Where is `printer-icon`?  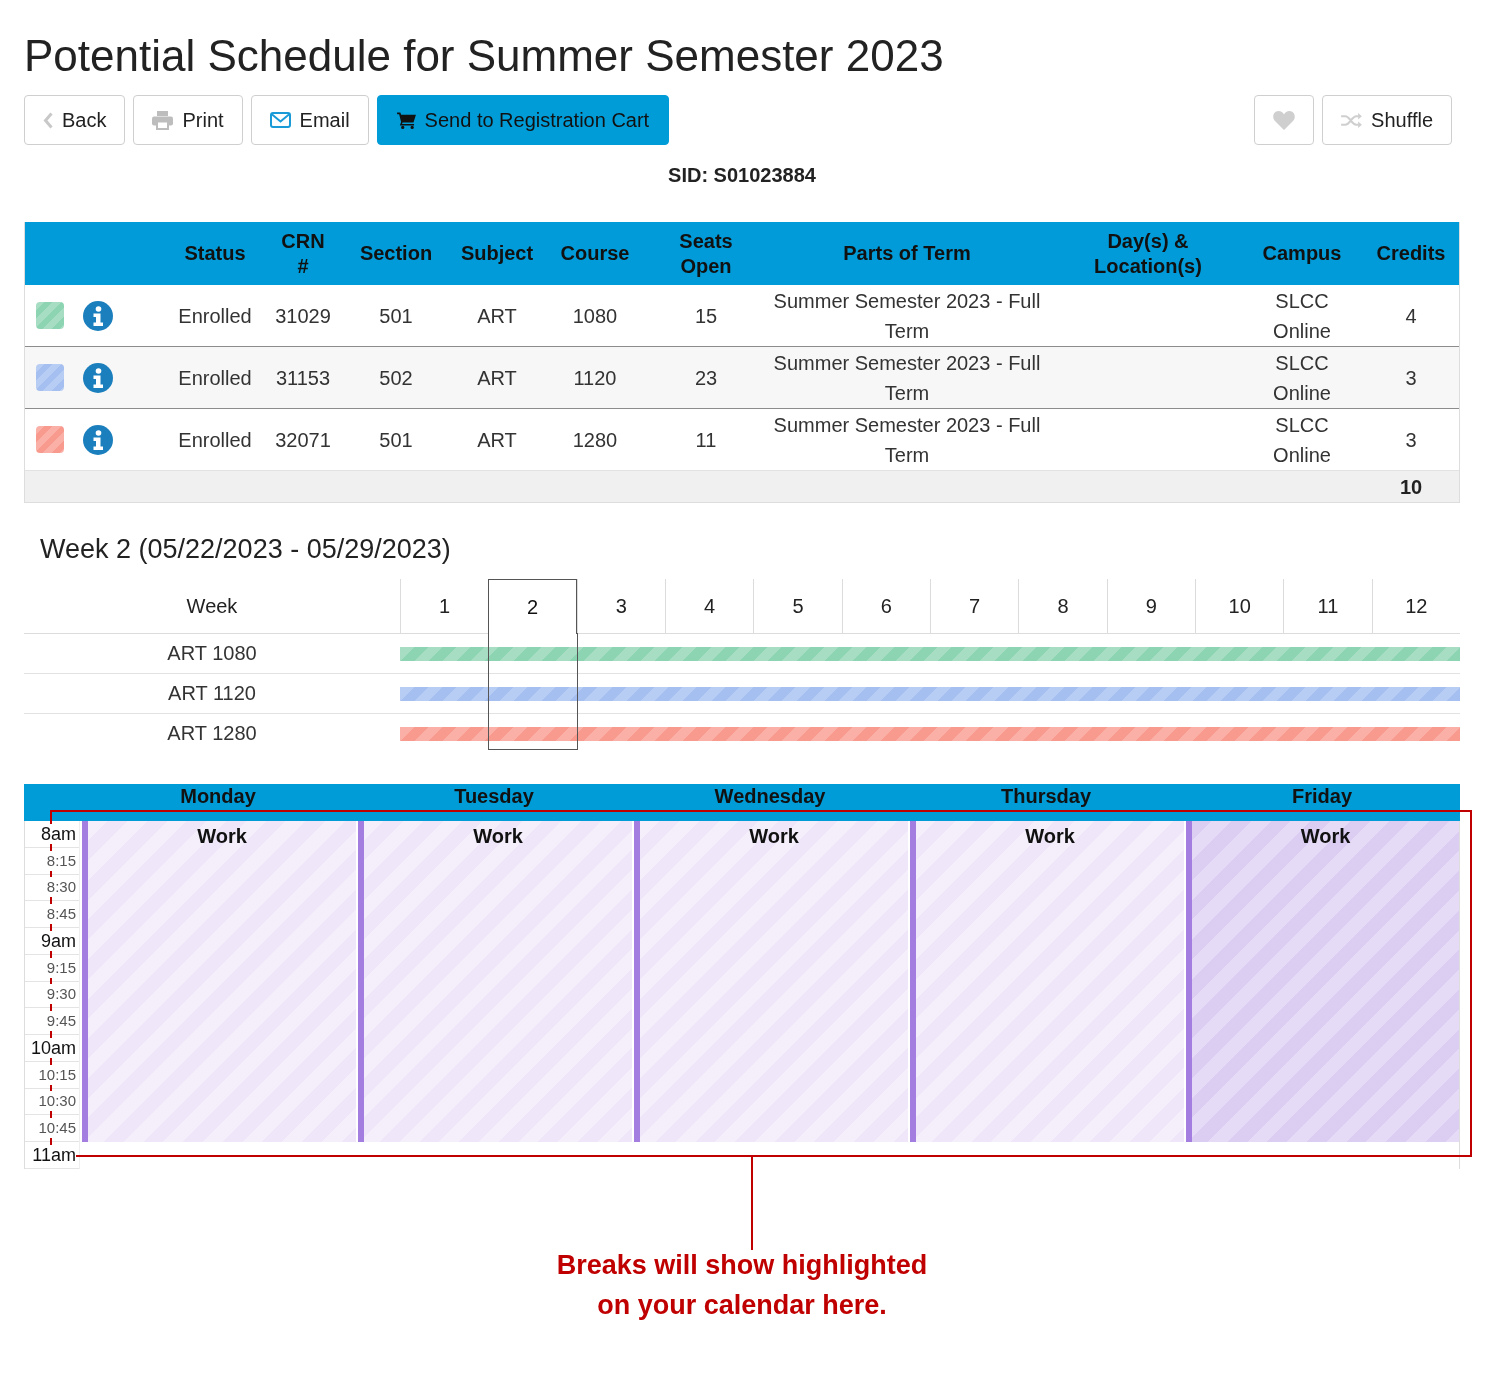
printer-icon is located at coordinates (163, 120).